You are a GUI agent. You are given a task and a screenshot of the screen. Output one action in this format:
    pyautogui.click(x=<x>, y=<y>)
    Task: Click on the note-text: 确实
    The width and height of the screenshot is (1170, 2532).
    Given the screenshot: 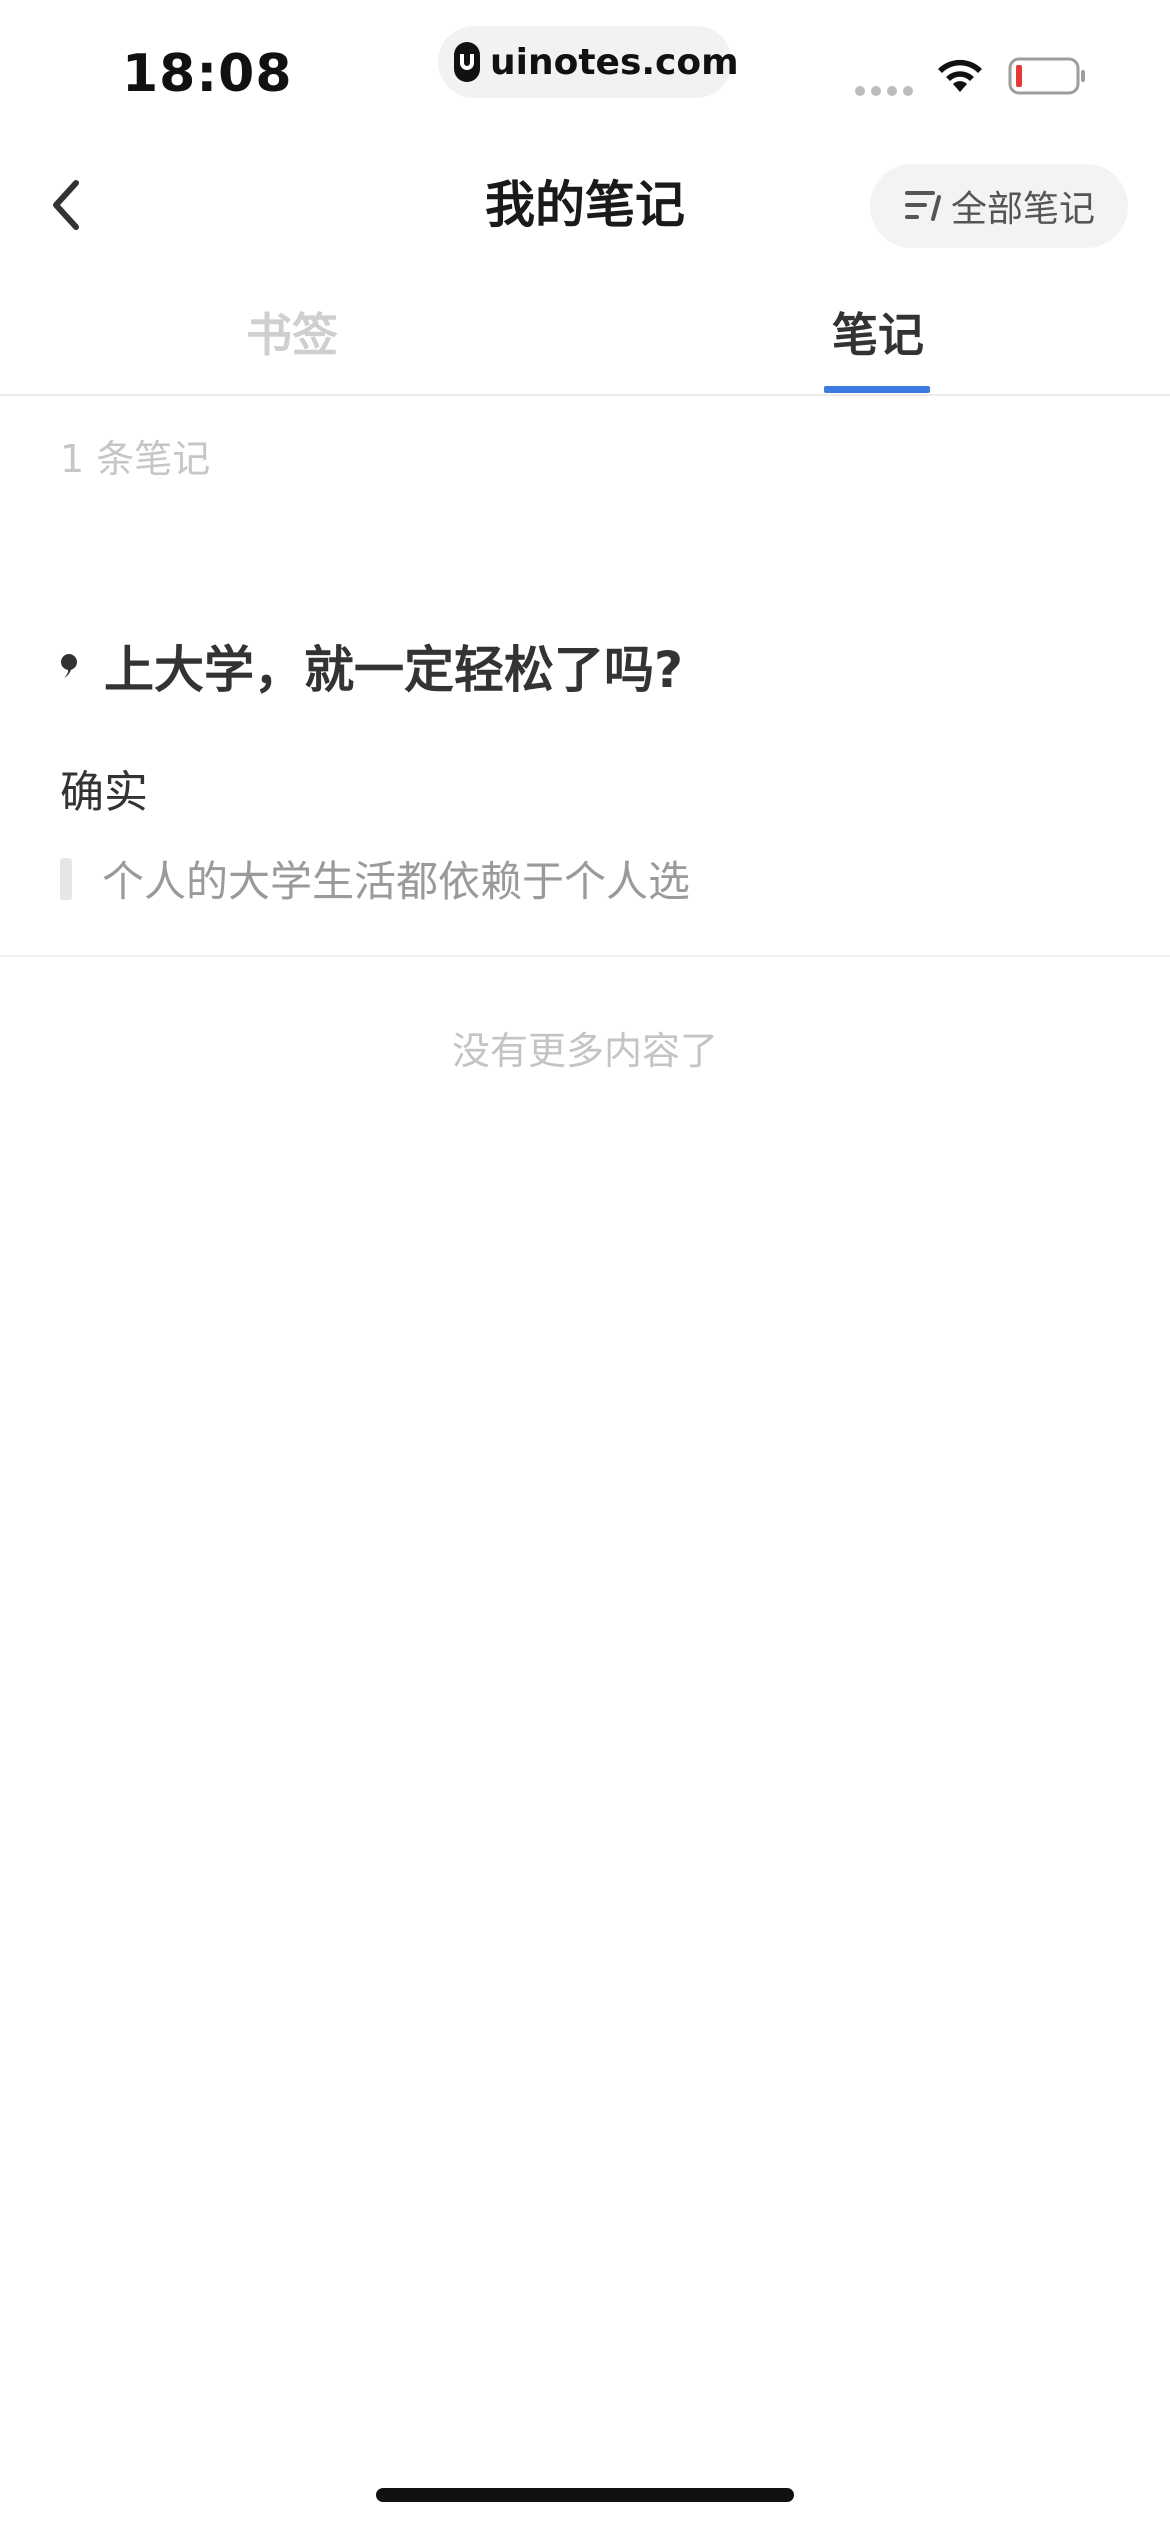 What is the action you would take?
    pyautogui.click(x=104, y=788)
    